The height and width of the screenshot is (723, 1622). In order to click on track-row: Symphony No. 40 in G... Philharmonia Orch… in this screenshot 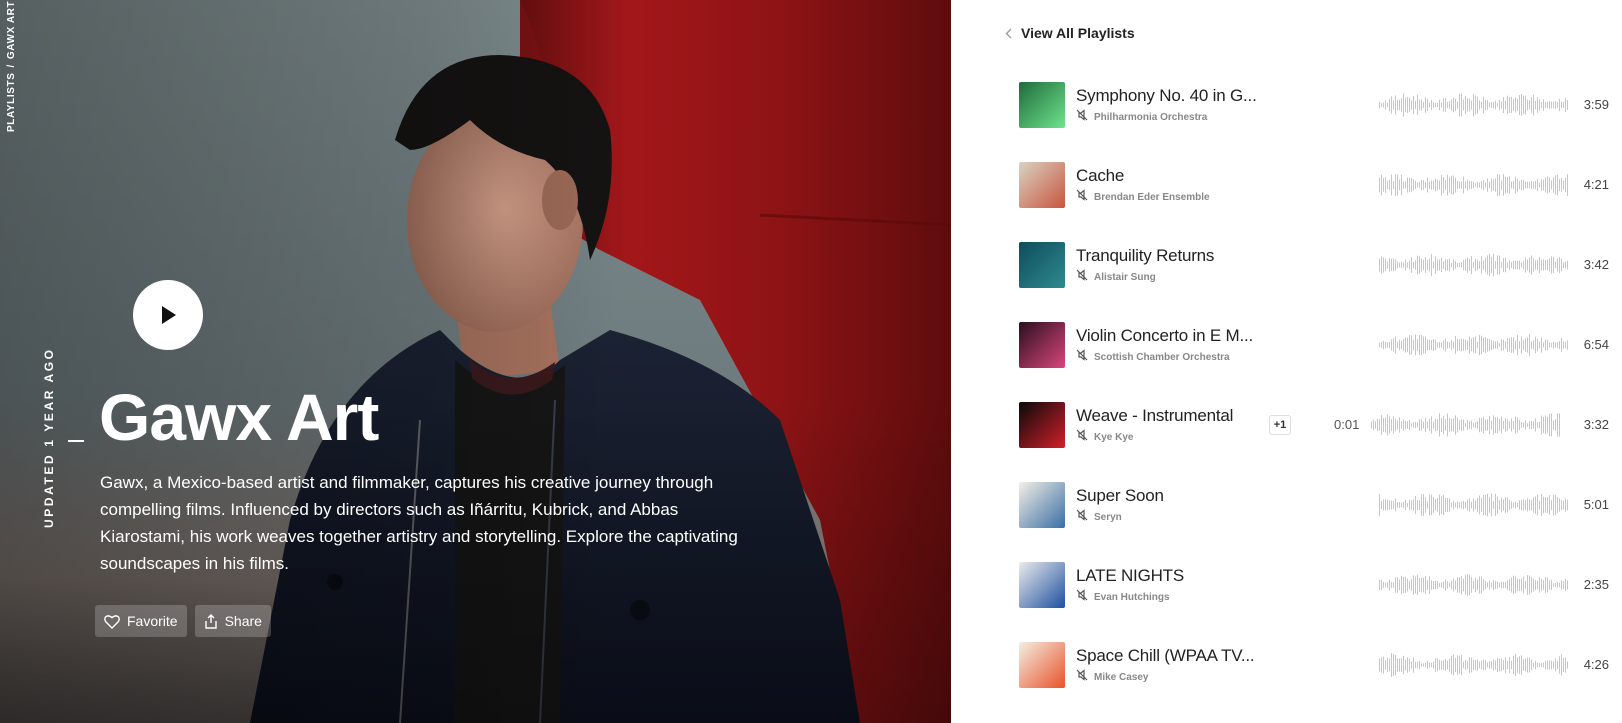, I will do `click(1314, 105)`.